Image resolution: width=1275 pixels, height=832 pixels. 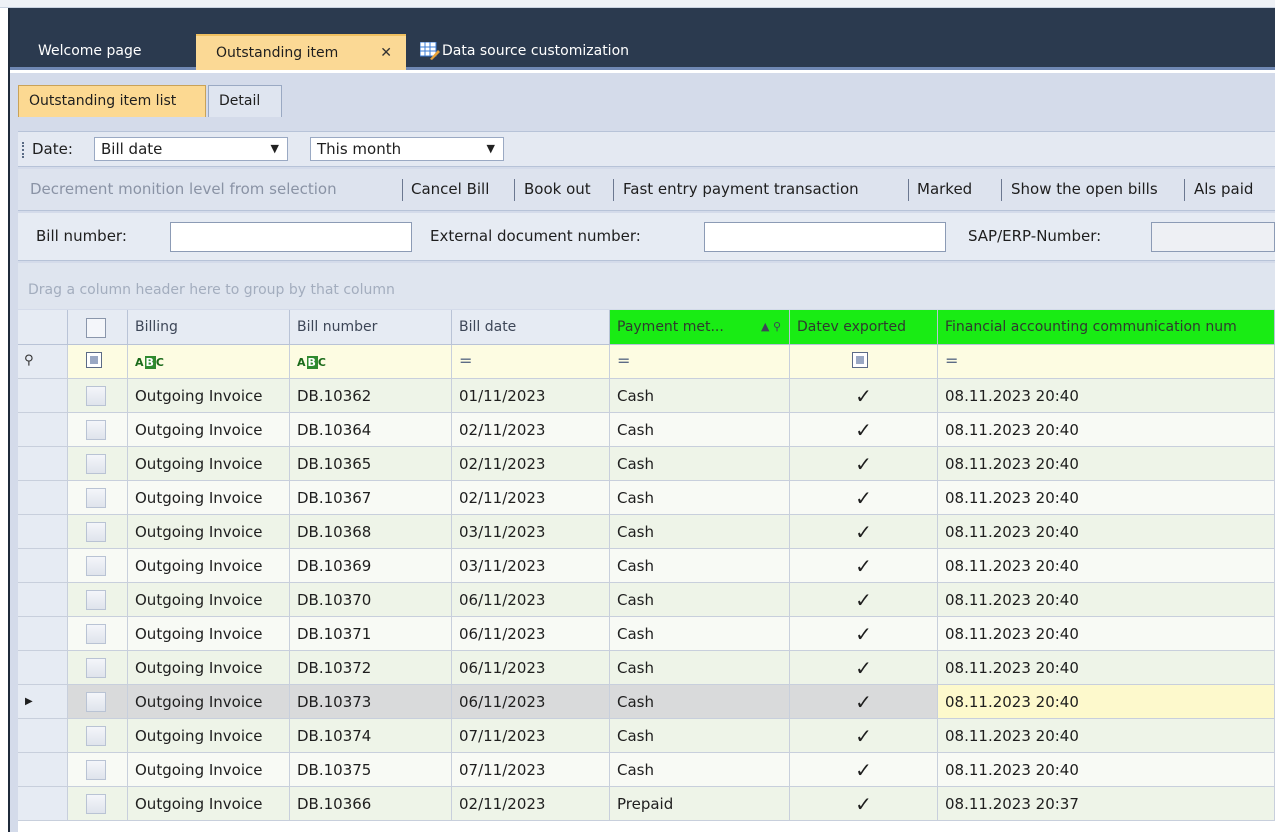 What do you see at coordinates (860, 360) in the screenshot?
I see `filter-checkbox` at bounding box center [860, 360].